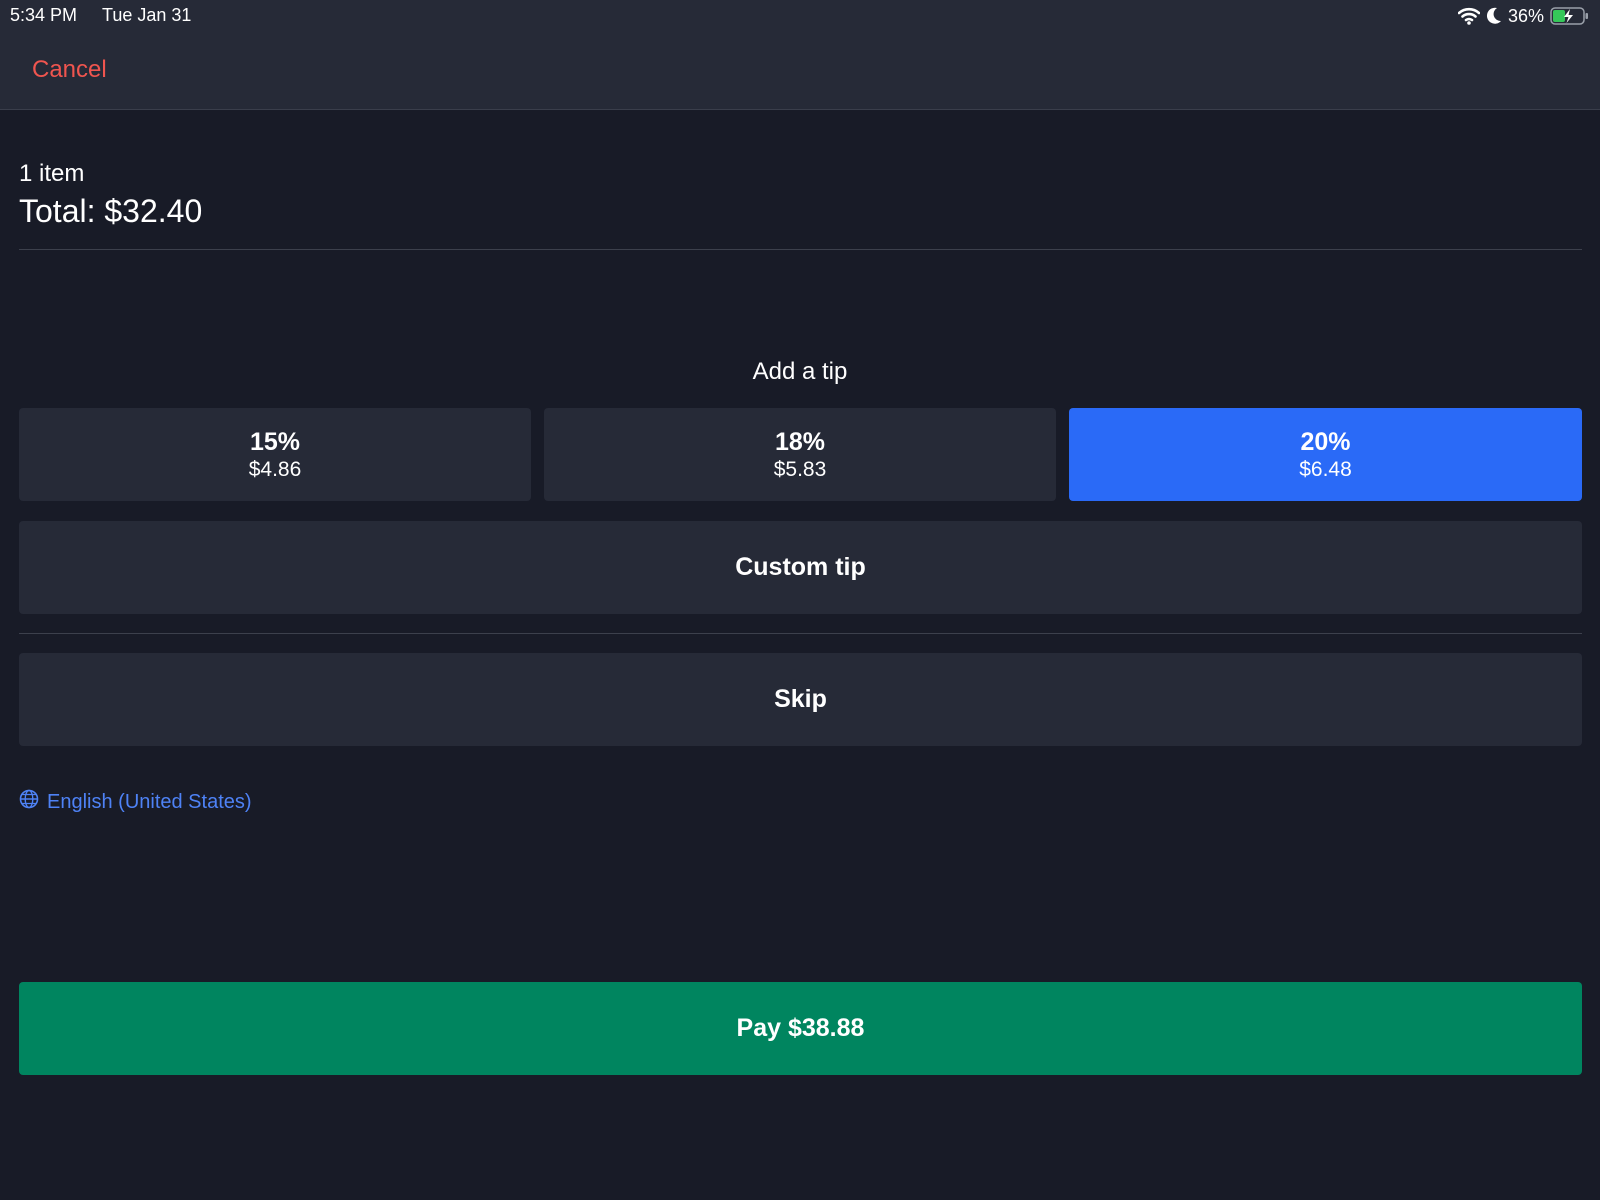 The height and width of the screenshot is (1200, 1600). What do you see at coordinates (800, 567) in the screenshot?
I see `custom-tip-button: Custom tip` at bounding box center [800, 567].